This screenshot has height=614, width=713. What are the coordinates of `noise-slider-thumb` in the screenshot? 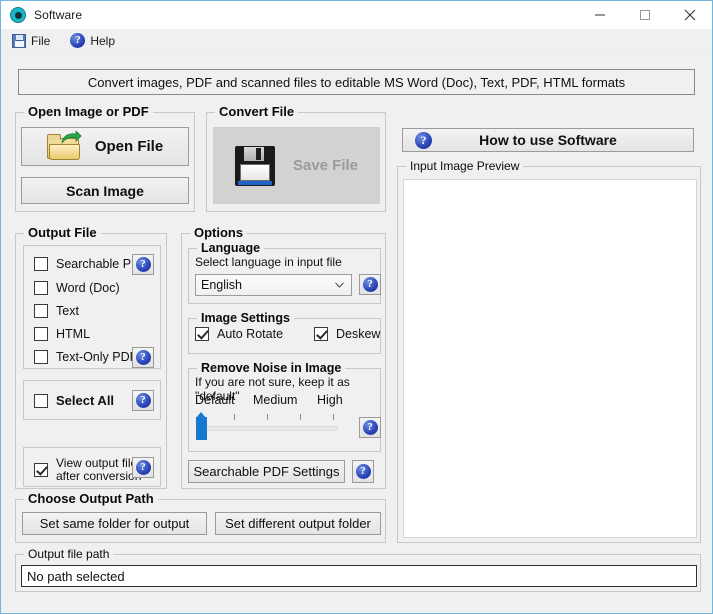 It's located at (201, 426).